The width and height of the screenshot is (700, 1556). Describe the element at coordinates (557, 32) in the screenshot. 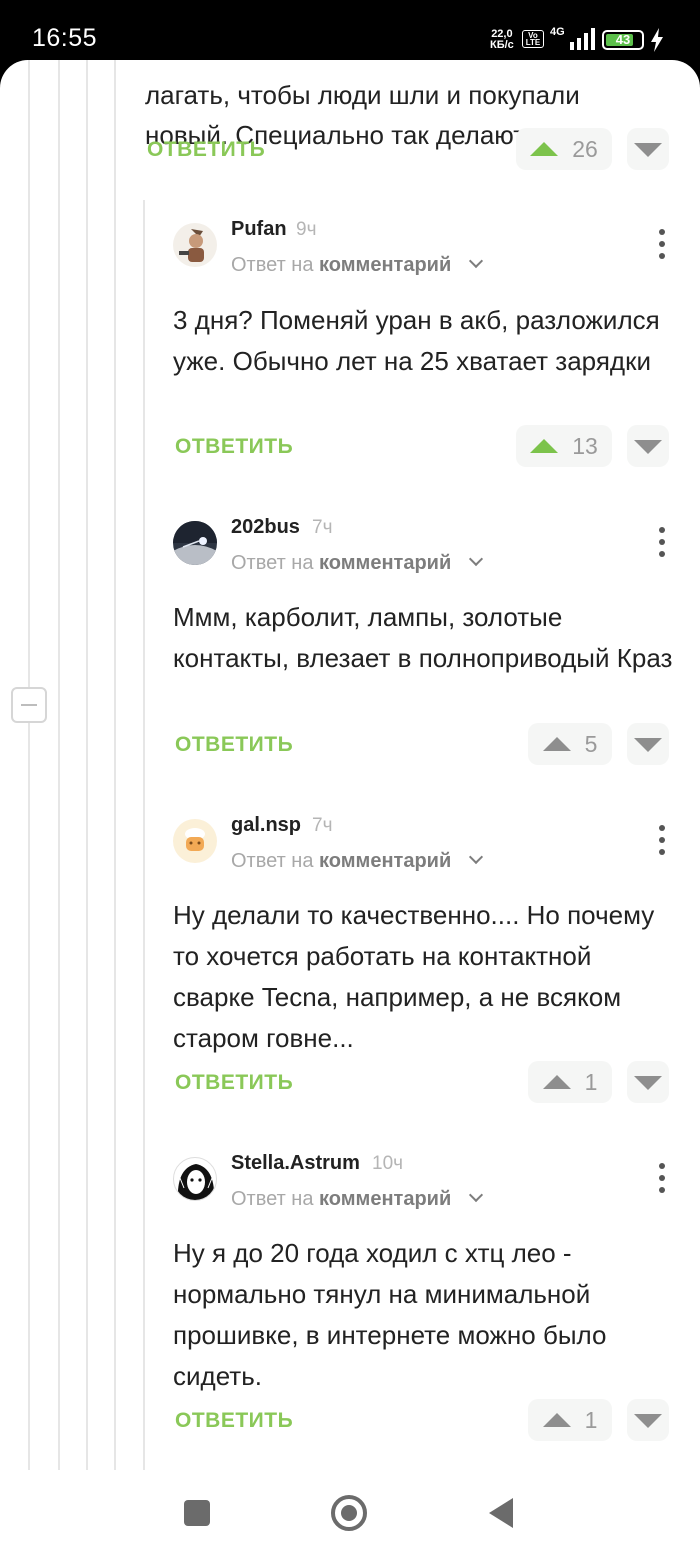

I see `network-type: 4G` at that location.